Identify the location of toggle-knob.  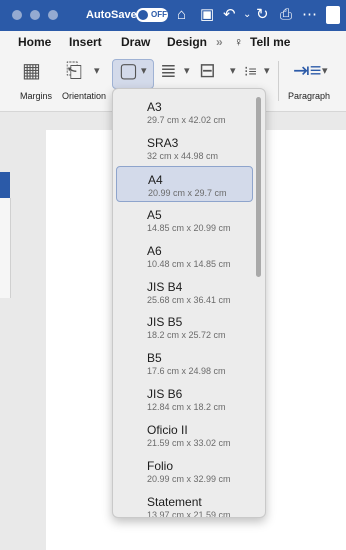
(143, 15).